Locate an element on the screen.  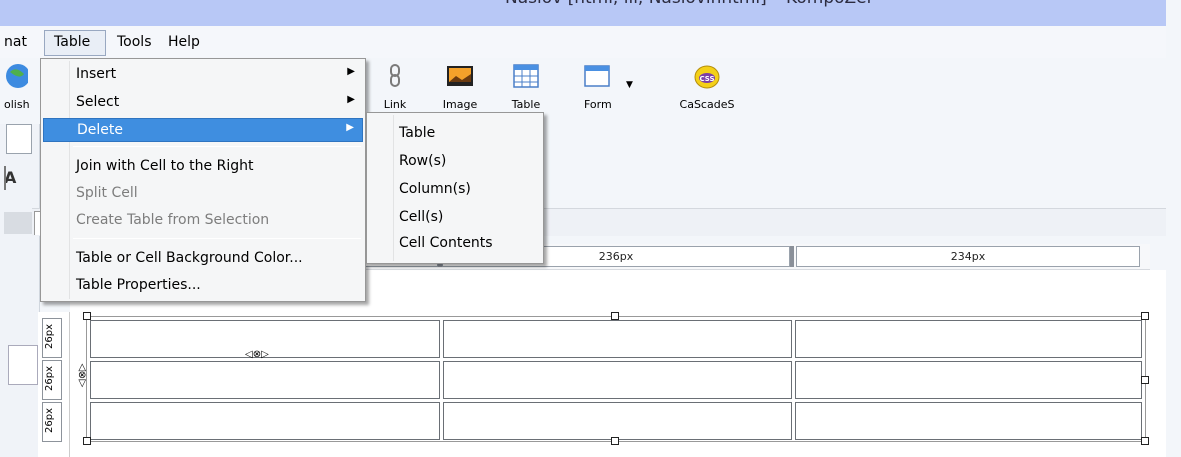
table-button: Table is located at coordinates (526, 84).